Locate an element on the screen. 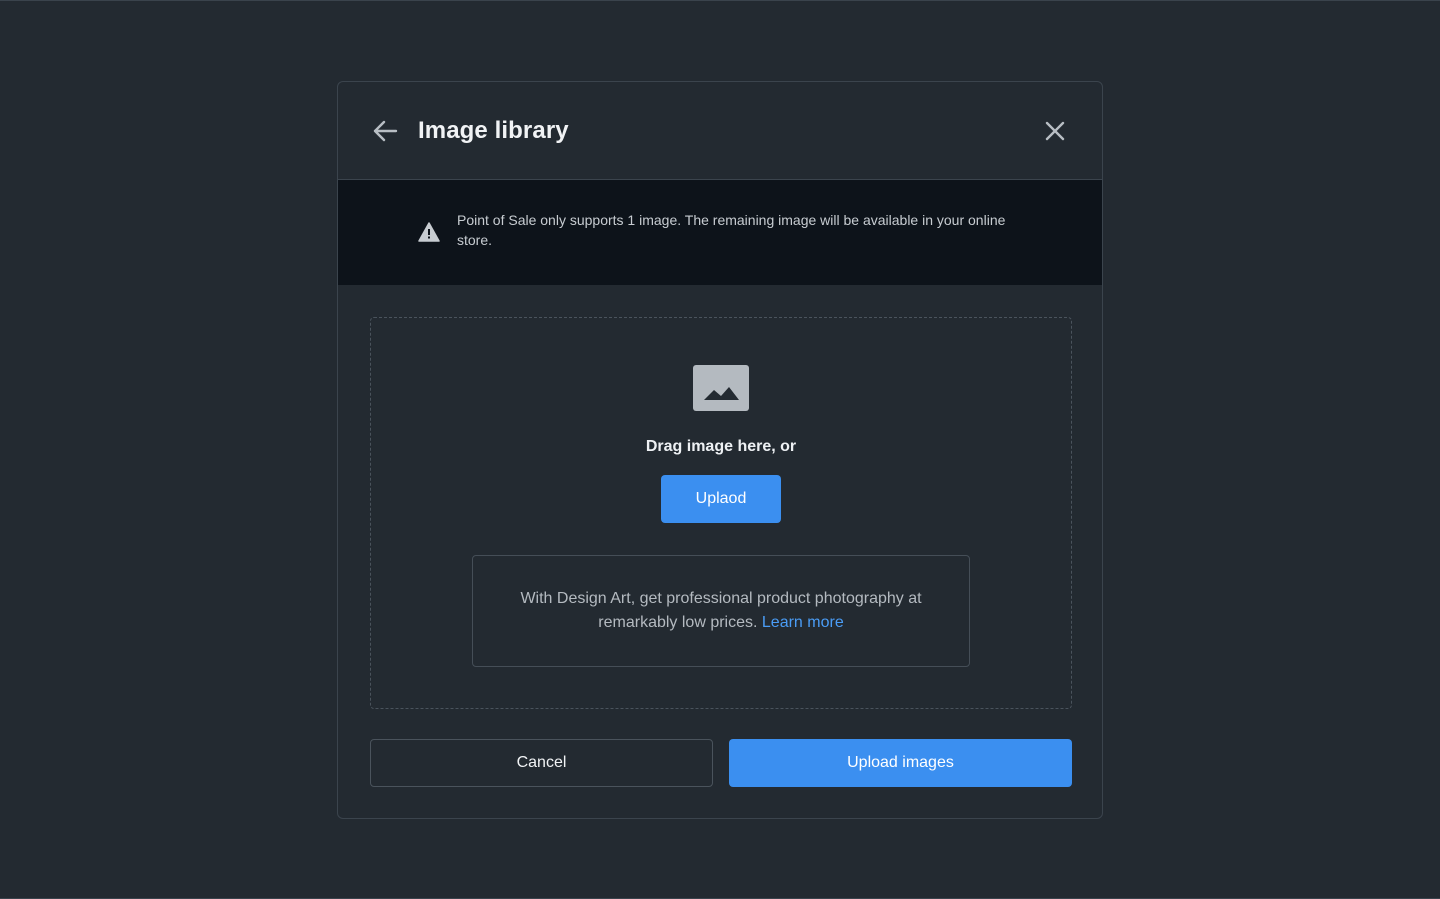  warning-icon is located at coordinates (429, 232).